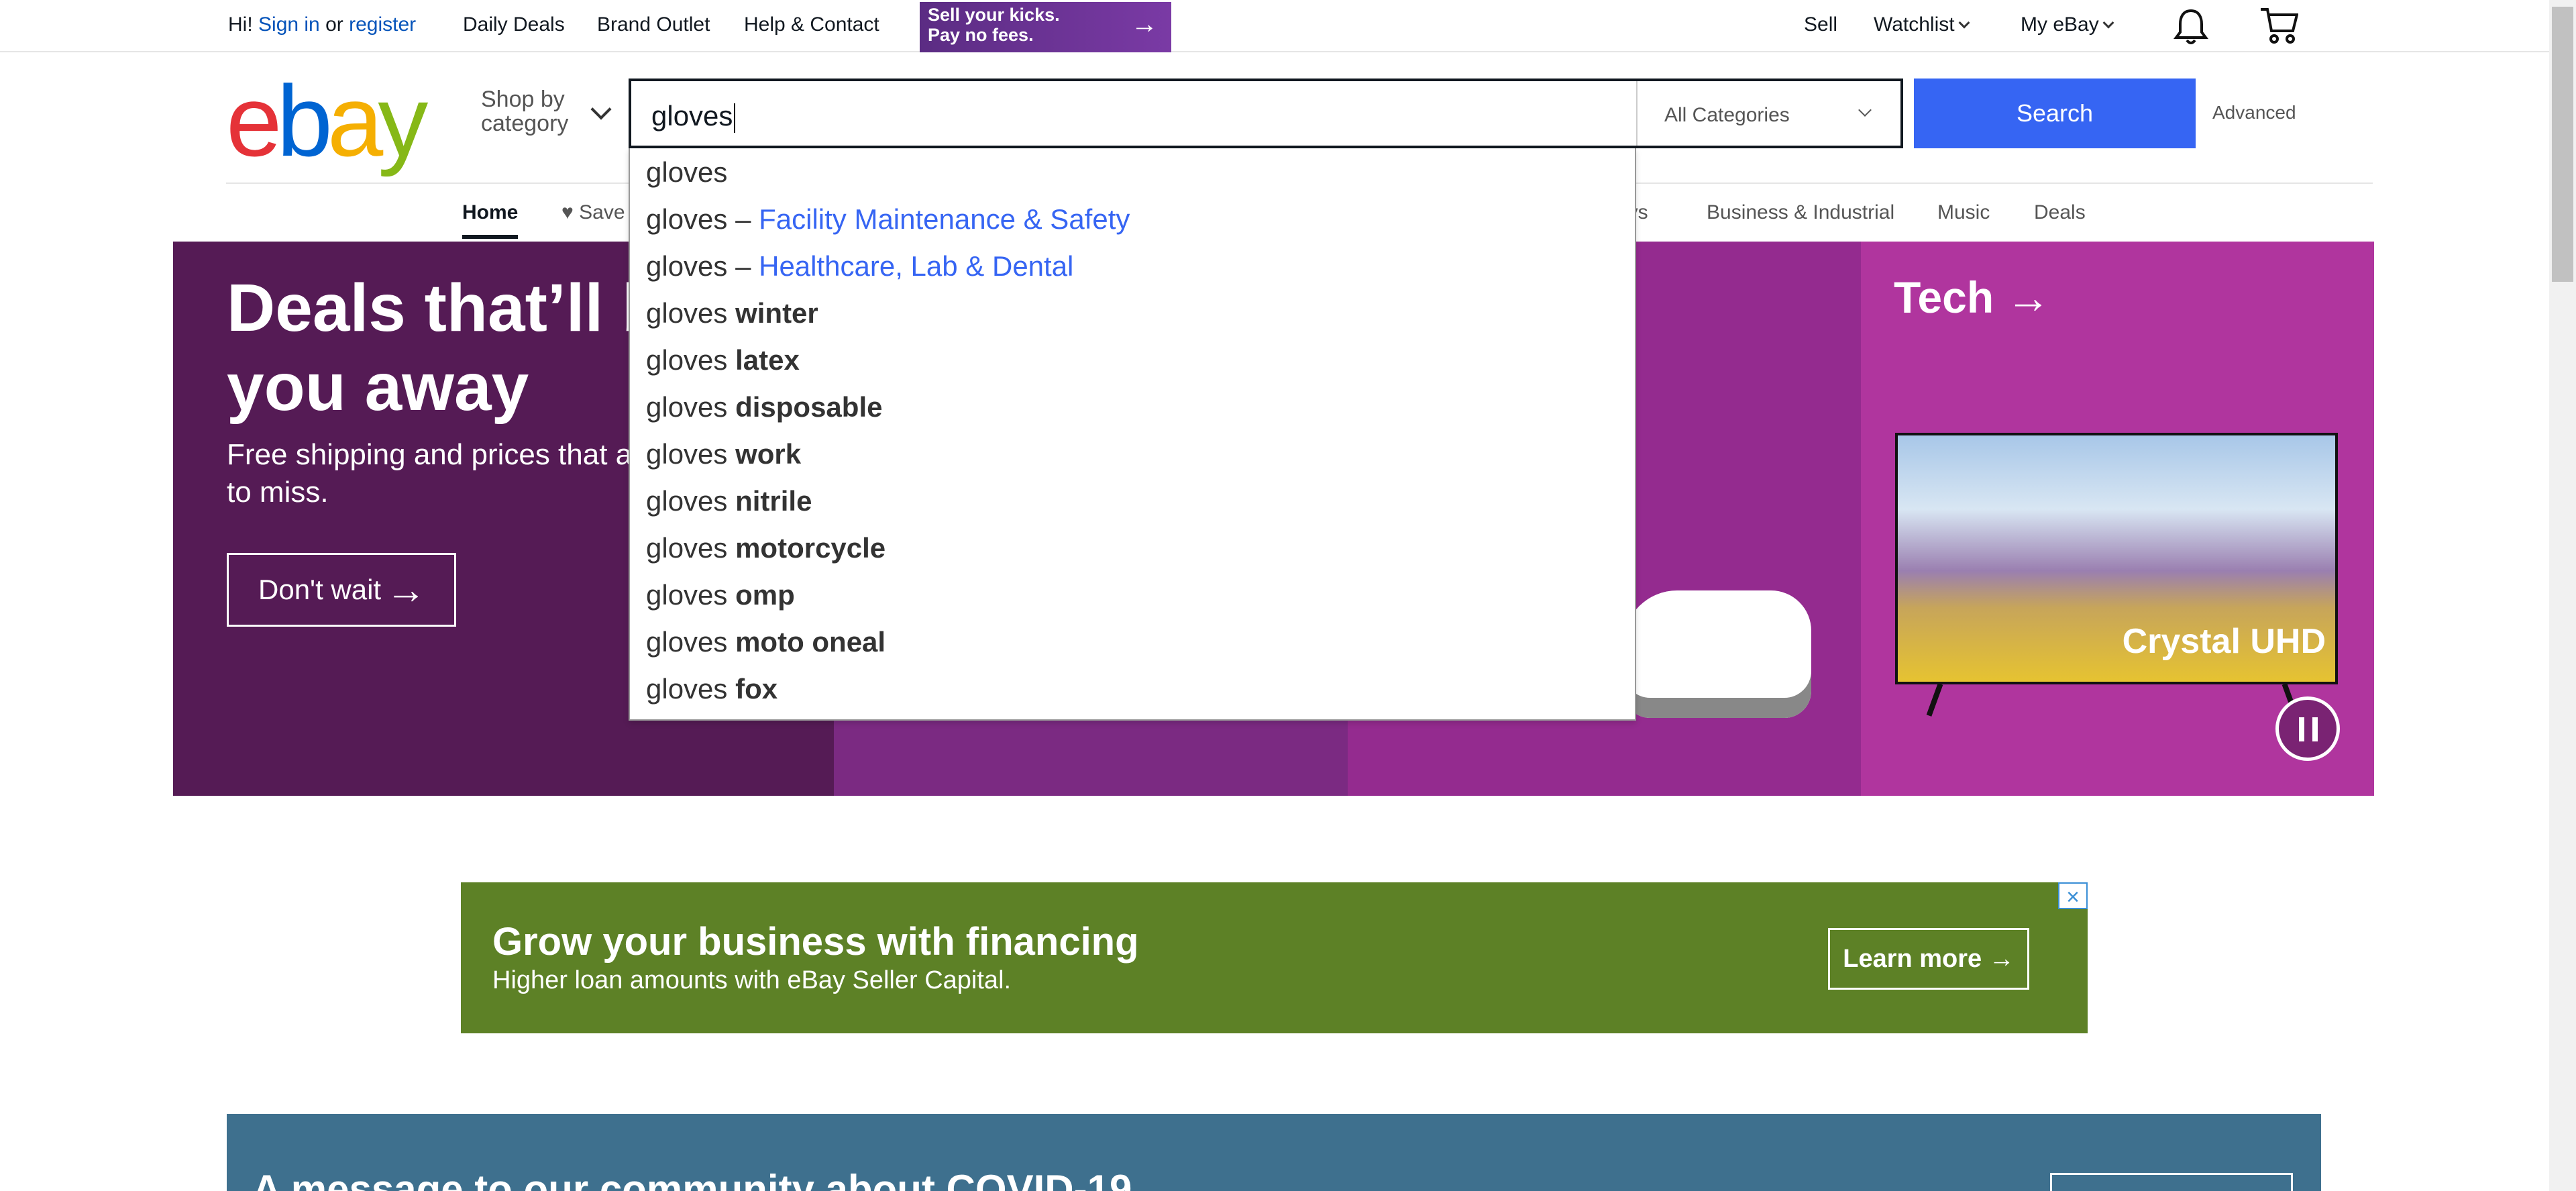 This screenshot has width=2576, height=1191. I want to click on suggestion-term: latex, so click(767, 360).